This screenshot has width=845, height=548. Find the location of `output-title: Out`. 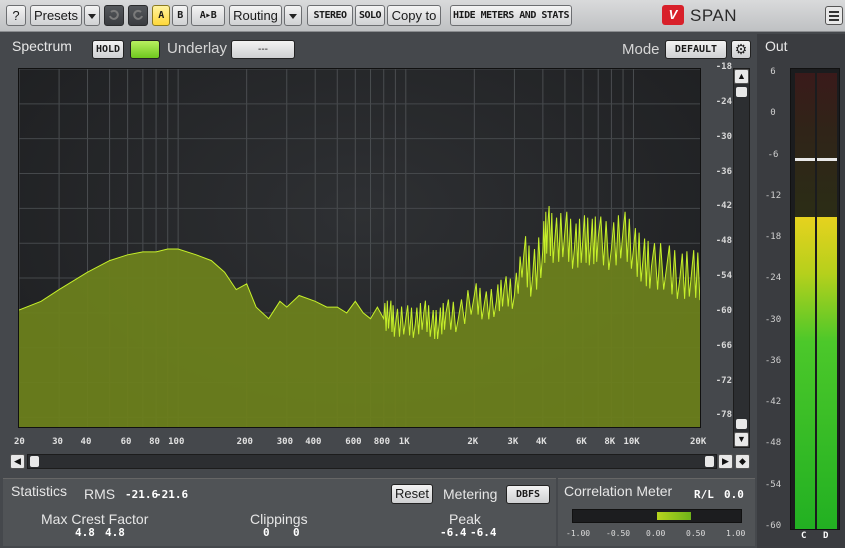

output-title: Out is located at coordinates (776, 46).